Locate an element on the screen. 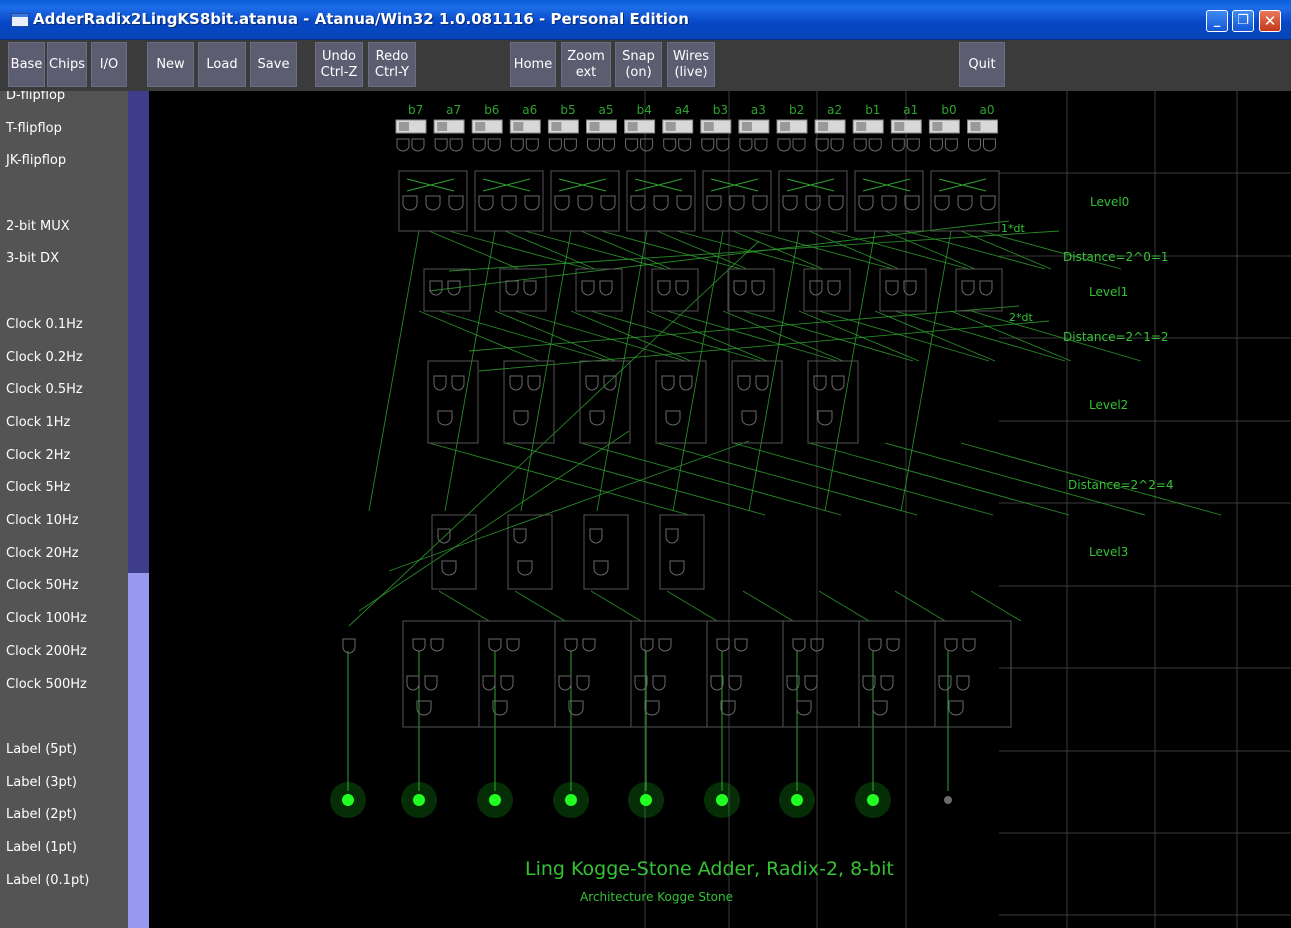 The height and width of the screenshot is (928, 1291). wires-button: Wires (live) is located at coordinates (691, 64).